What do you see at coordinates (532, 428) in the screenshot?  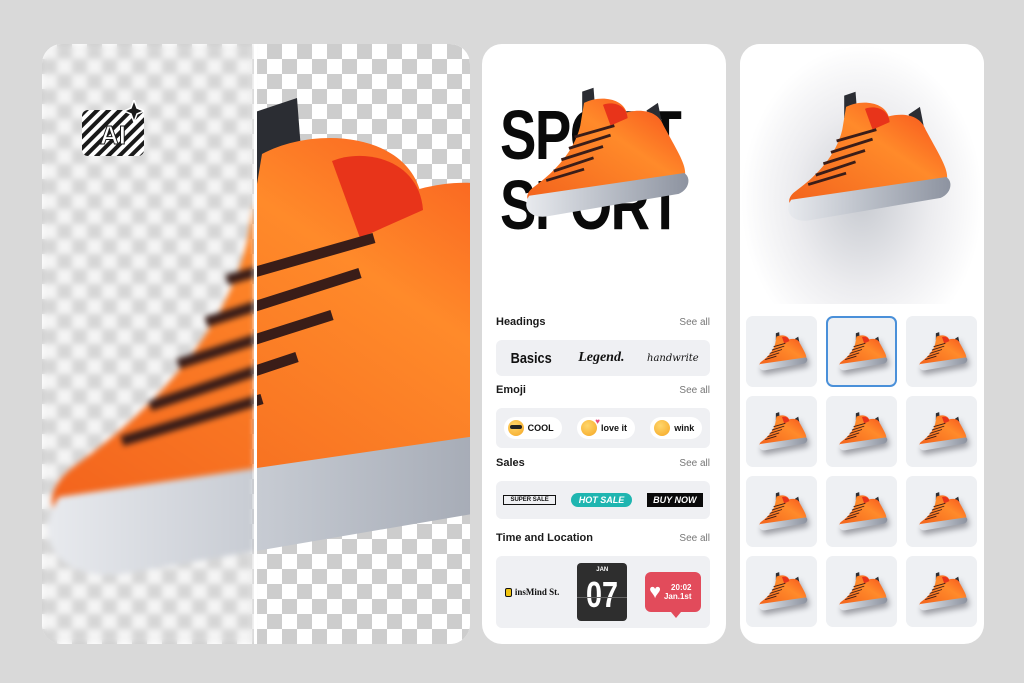 I see `emoji-sticker-cool: COOL` at bounding box center [532, 428].